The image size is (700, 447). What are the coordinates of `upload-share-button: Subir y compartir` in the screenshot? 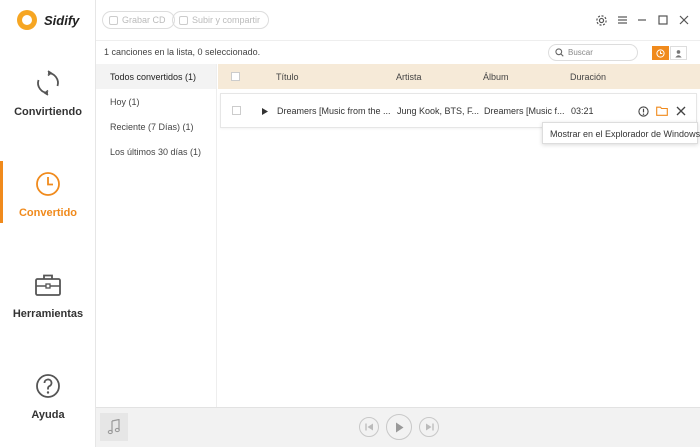 It's located at (221, 20).